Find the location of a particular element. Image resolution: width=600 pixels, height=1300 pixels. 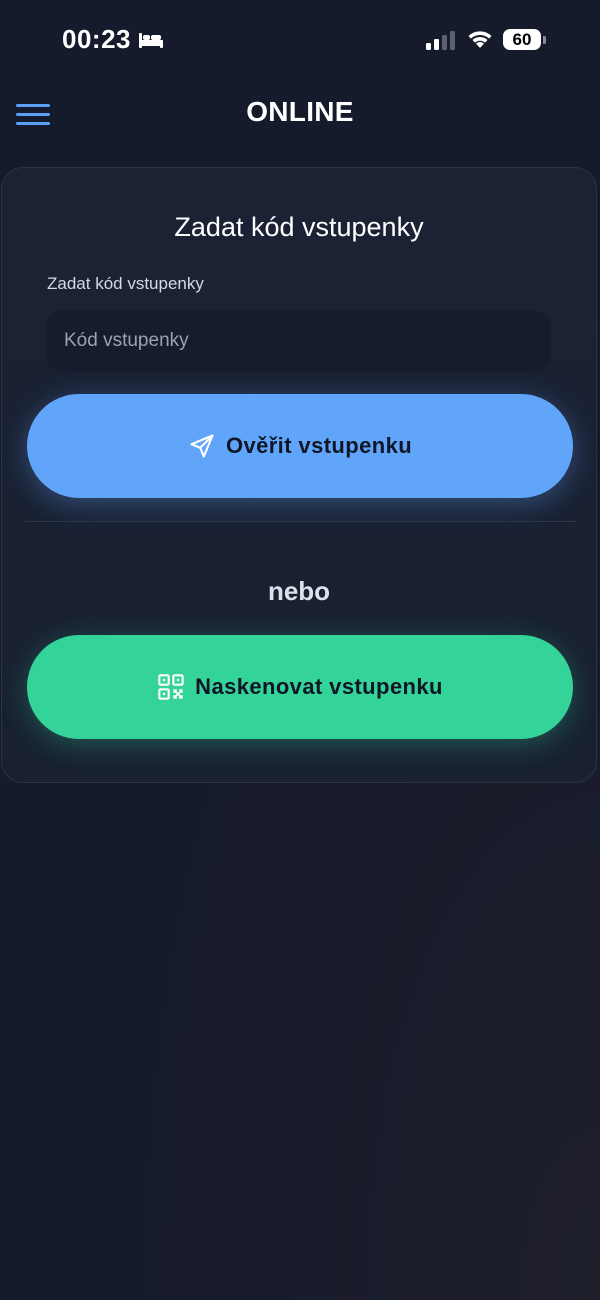

page-title: ONLINE is located at coordinates (300, 111).